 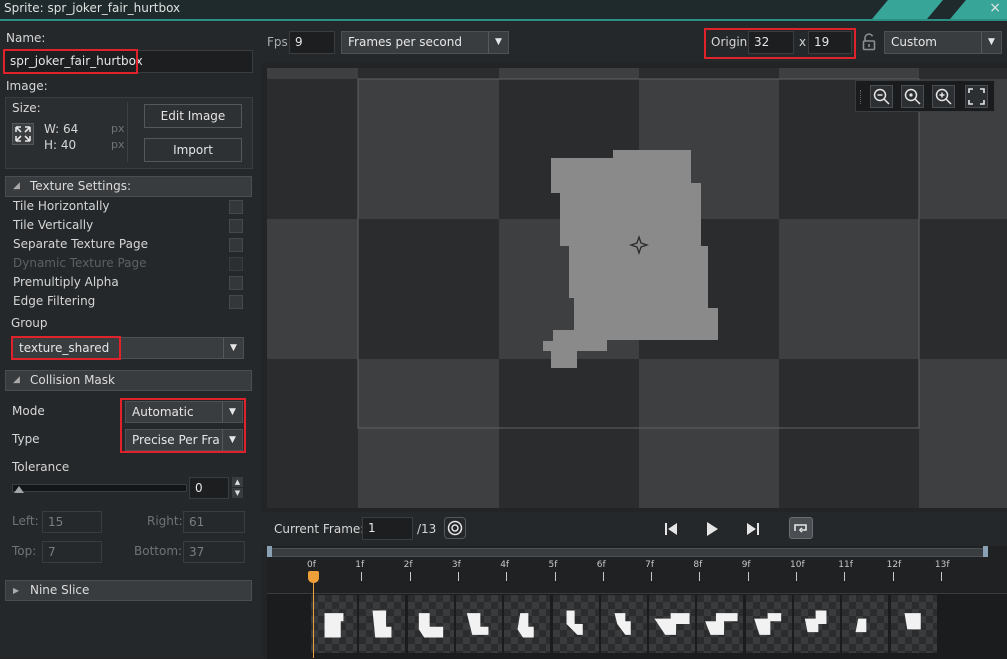 I want to click on playhead-line, so click(x=313, y=615).